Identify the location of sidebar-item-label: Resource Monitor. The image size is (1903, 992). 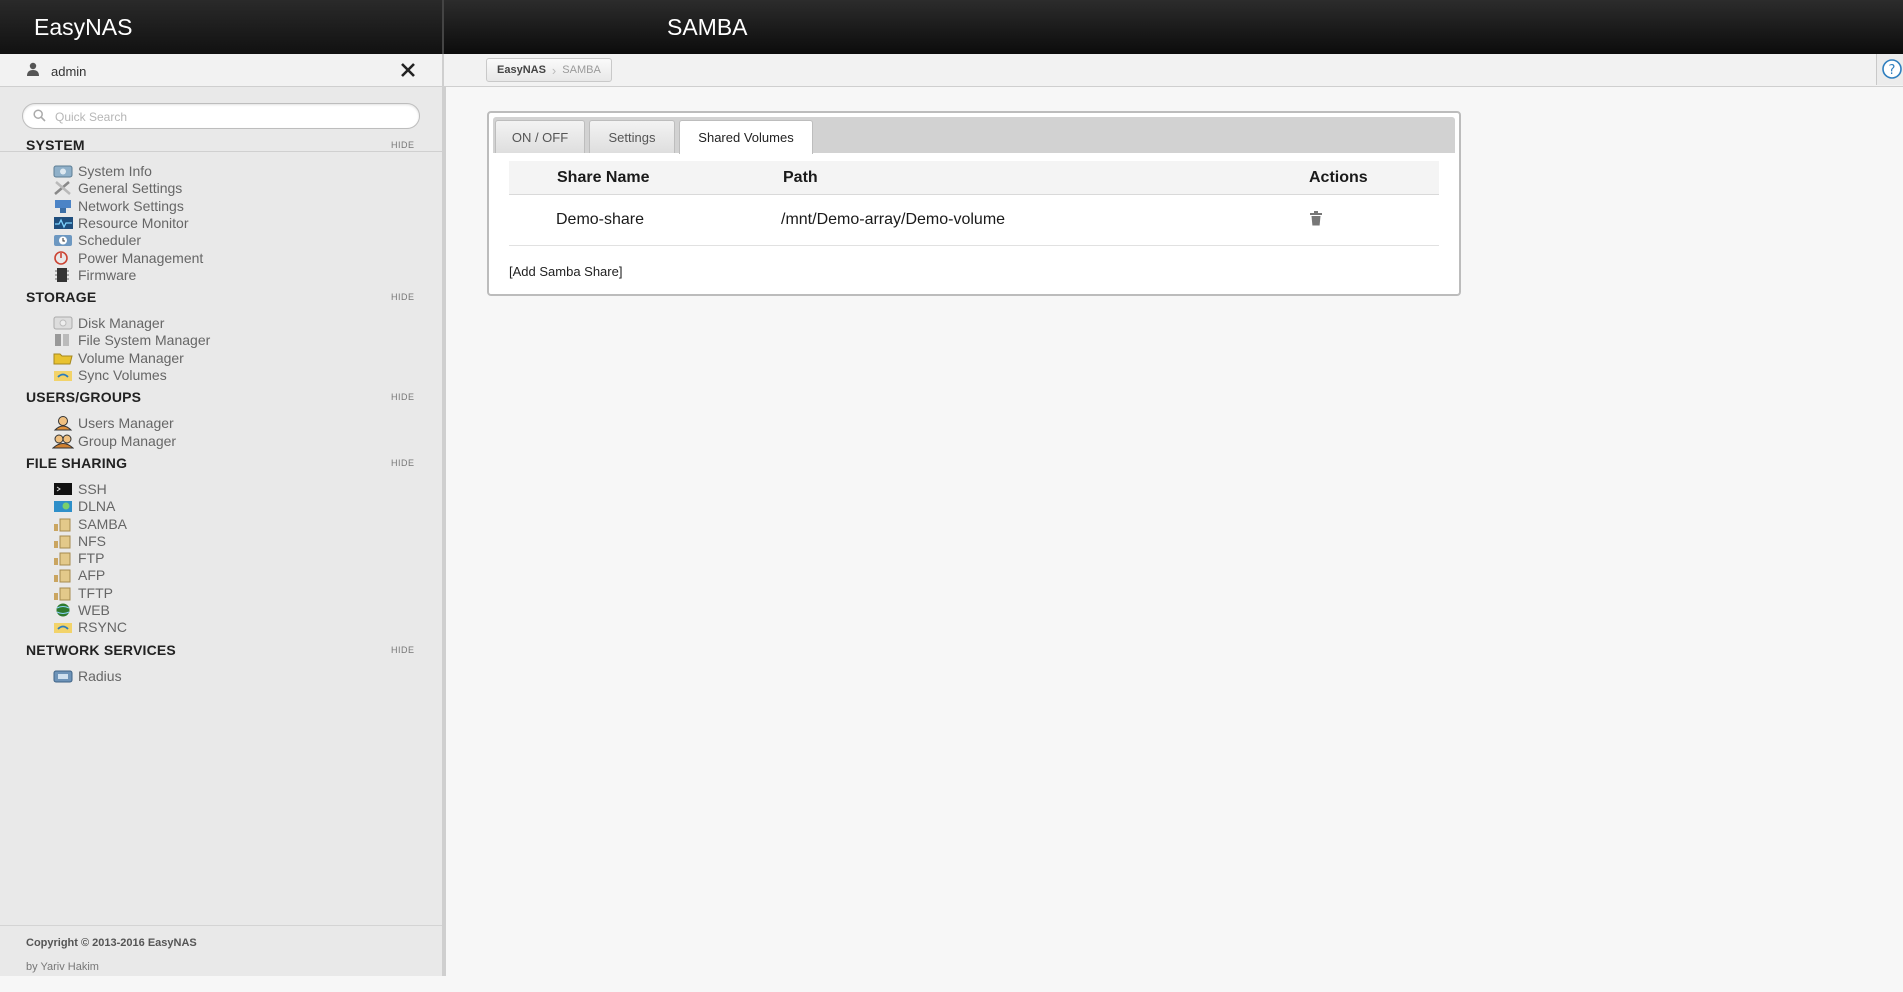
(133, 222).